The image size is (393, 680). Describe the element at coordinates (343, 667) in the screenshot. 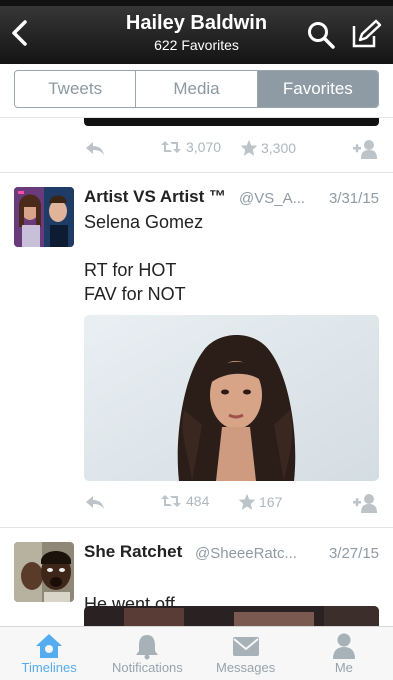

I see `tab-label: Me` at that location.